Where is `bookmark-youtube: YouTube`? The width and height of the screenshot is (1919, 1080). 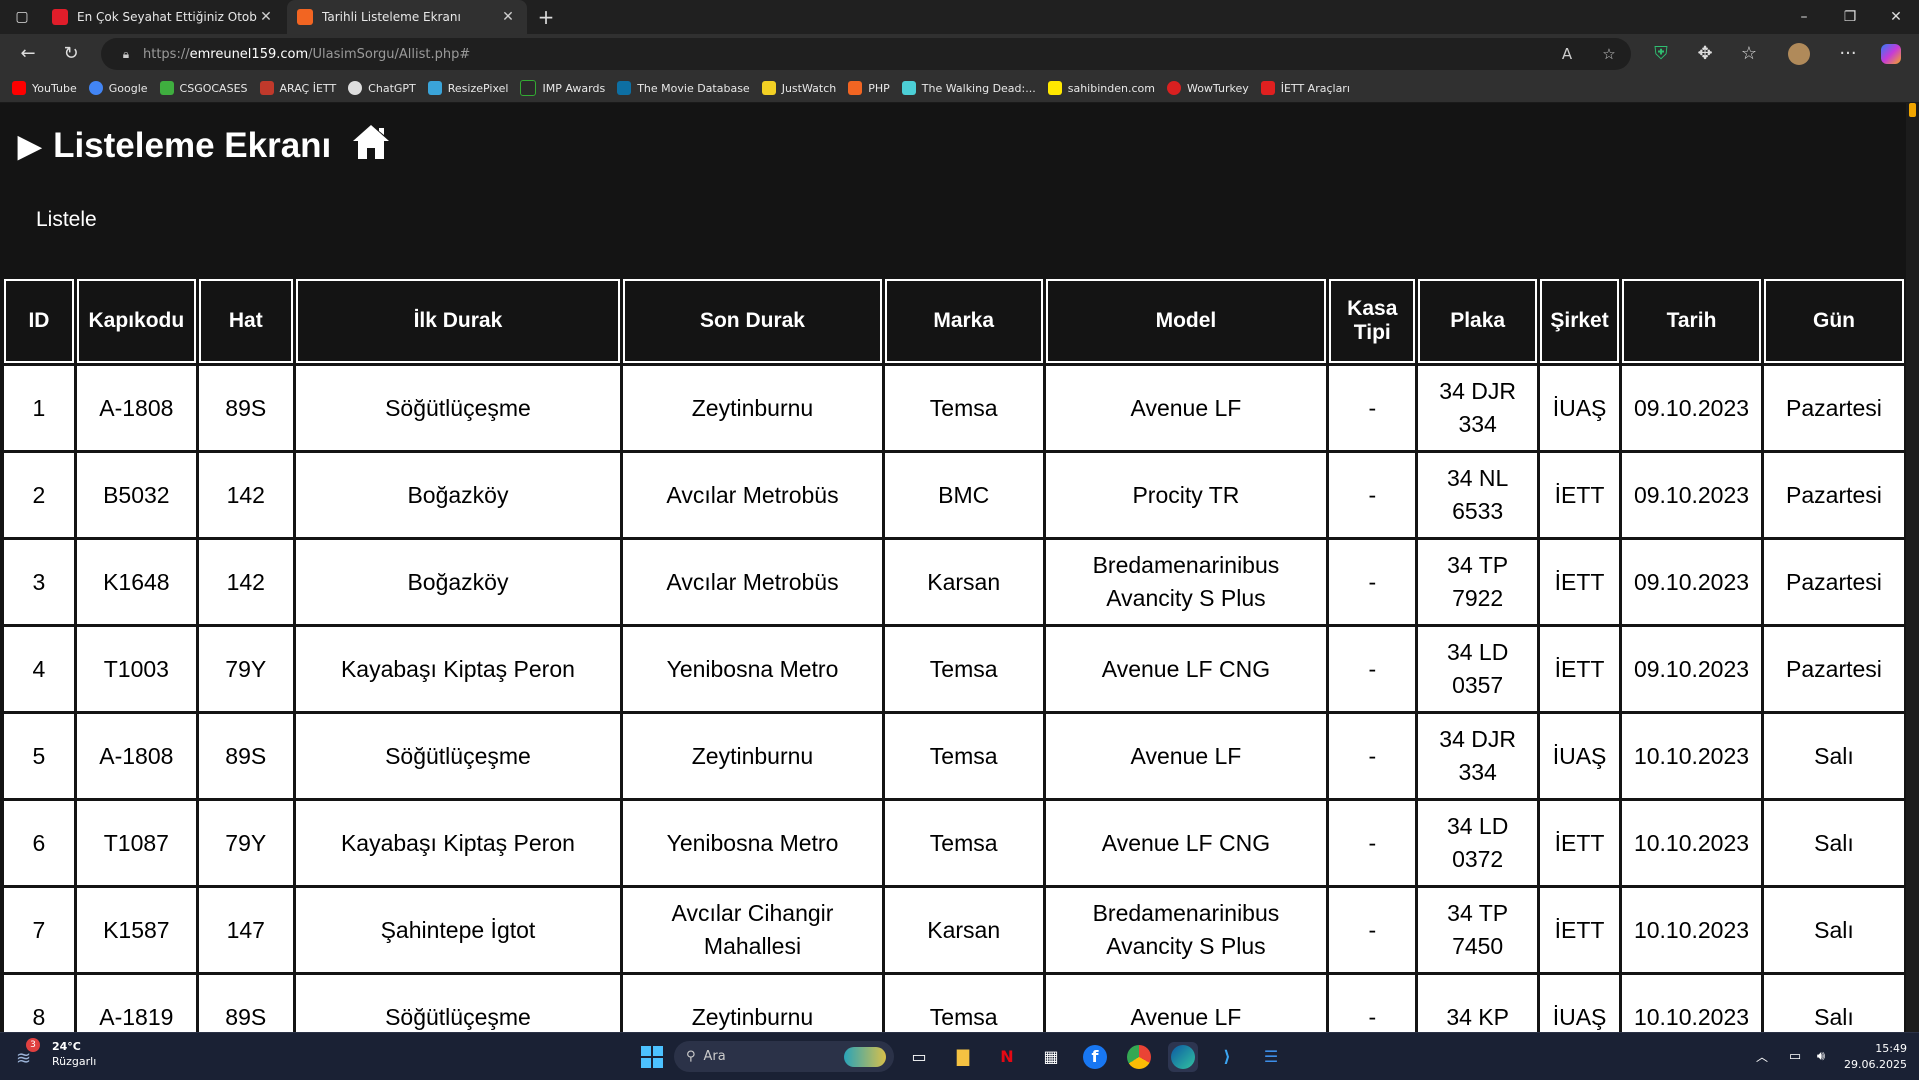 bookmark-youtube: YouTube is located at coordinates (44, 88).